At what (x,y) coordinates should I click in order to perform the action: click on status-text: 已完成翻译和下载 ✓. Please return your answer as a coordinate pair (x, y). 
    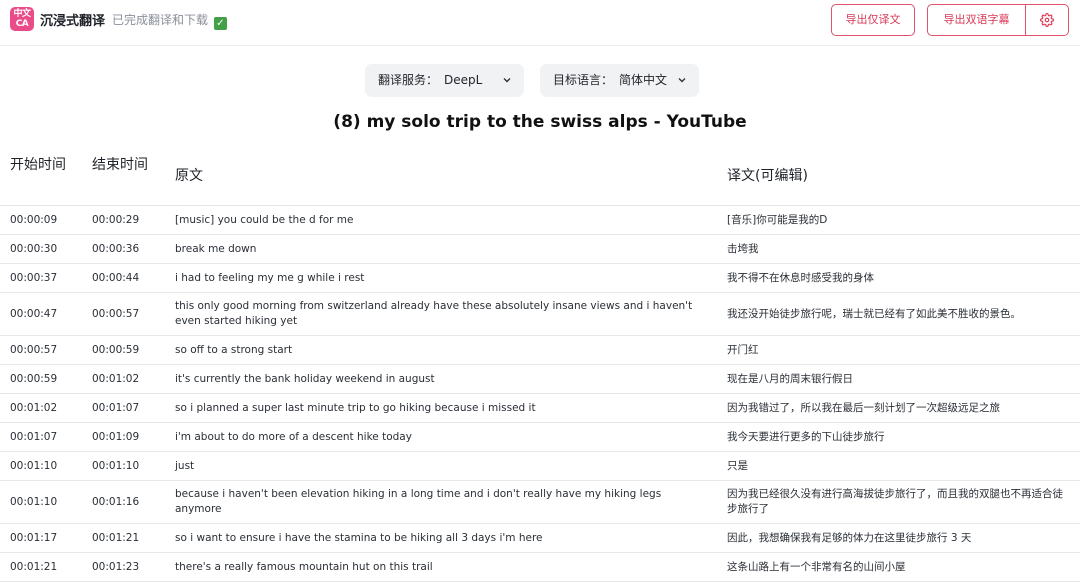
    Looking at the image, I should click on (169, 20).